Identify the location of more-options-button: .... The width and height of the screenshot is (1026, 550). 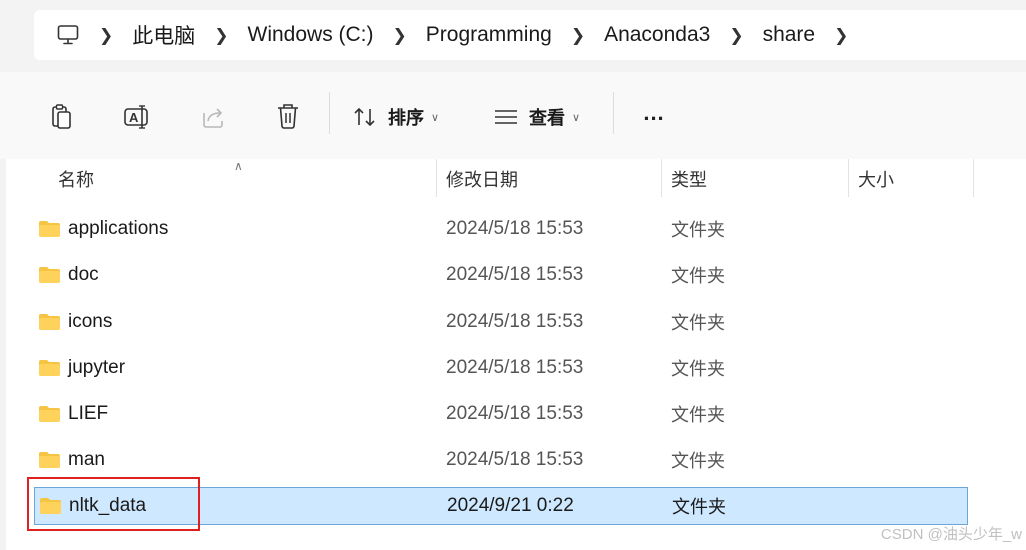
(654, 113).